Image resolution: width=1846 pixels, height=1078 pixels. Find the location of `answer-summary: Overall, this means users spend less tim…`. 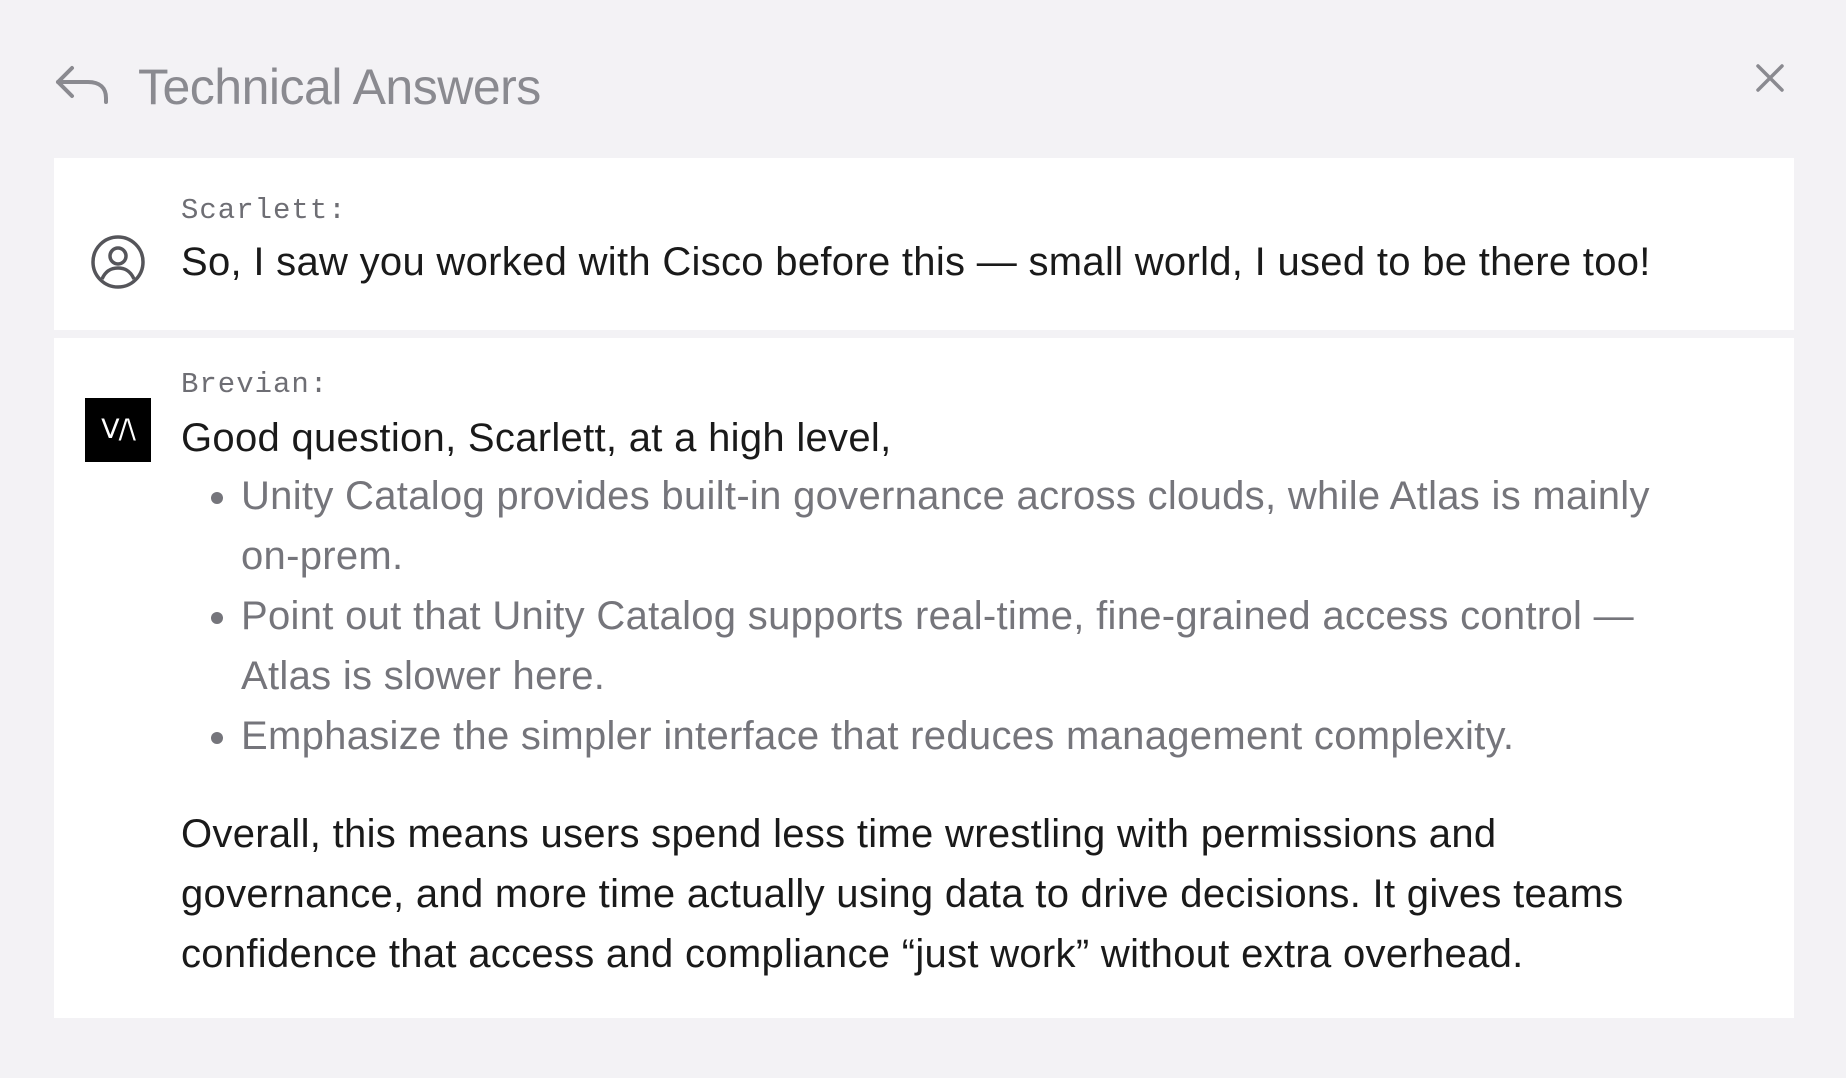

answer-summary: Overall, this means users spend less tim… is located at coordinates (902, 894).